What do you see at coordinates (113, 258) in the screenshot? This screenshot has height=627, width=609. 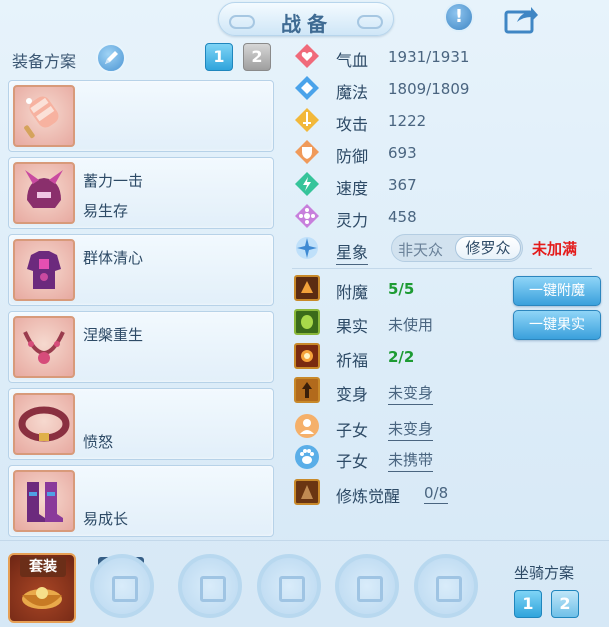 I see `slot-3-effect: 群体清心` at bounding box center [113, 258].